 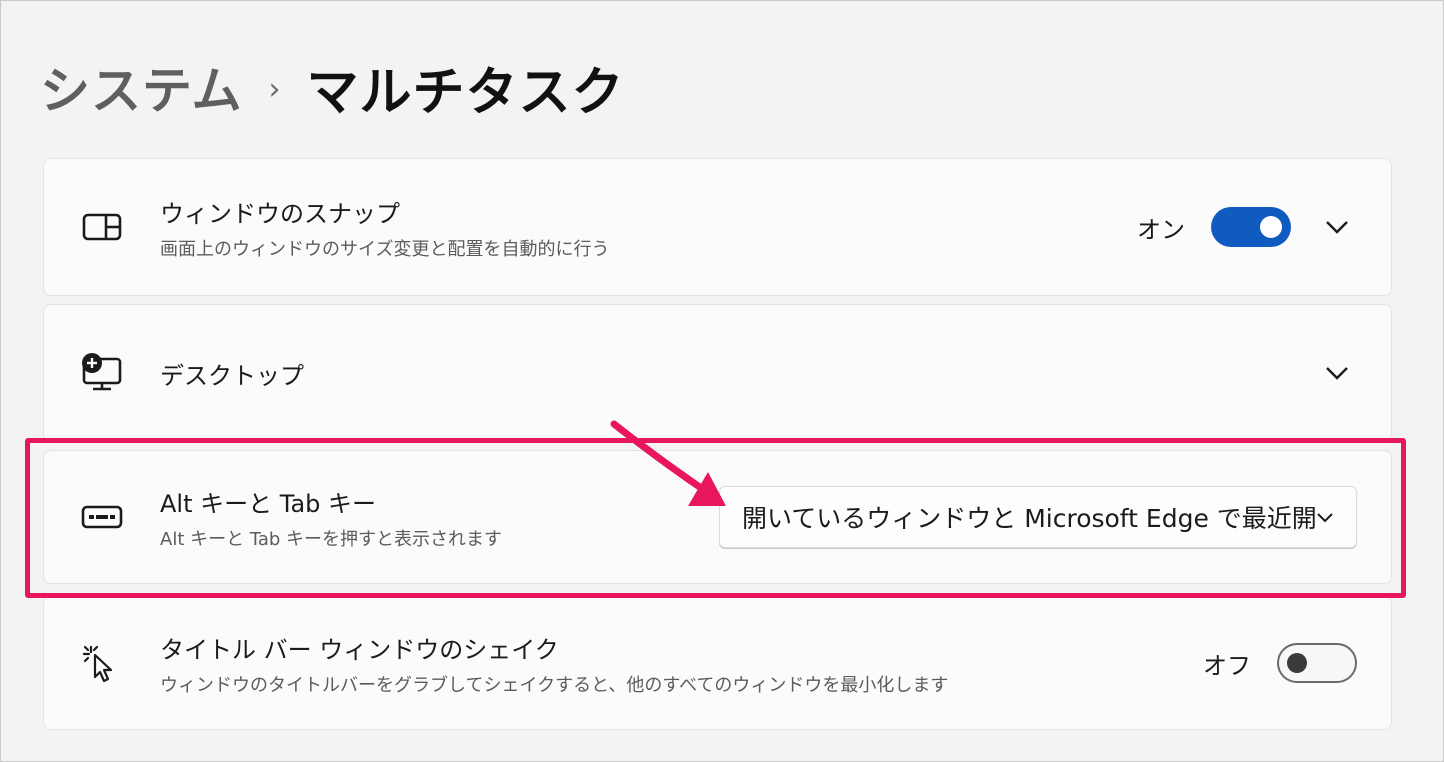 I want to click on setting-title: デスクトップ, so click(x=232, y=375).